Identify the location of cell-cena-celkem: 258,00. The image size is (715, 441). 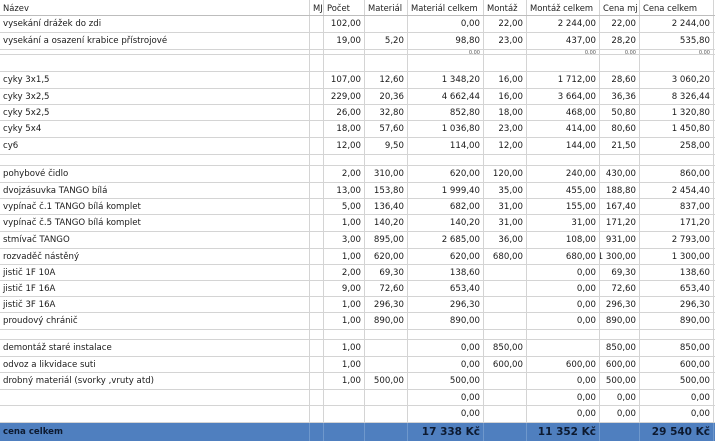
(677, 146).